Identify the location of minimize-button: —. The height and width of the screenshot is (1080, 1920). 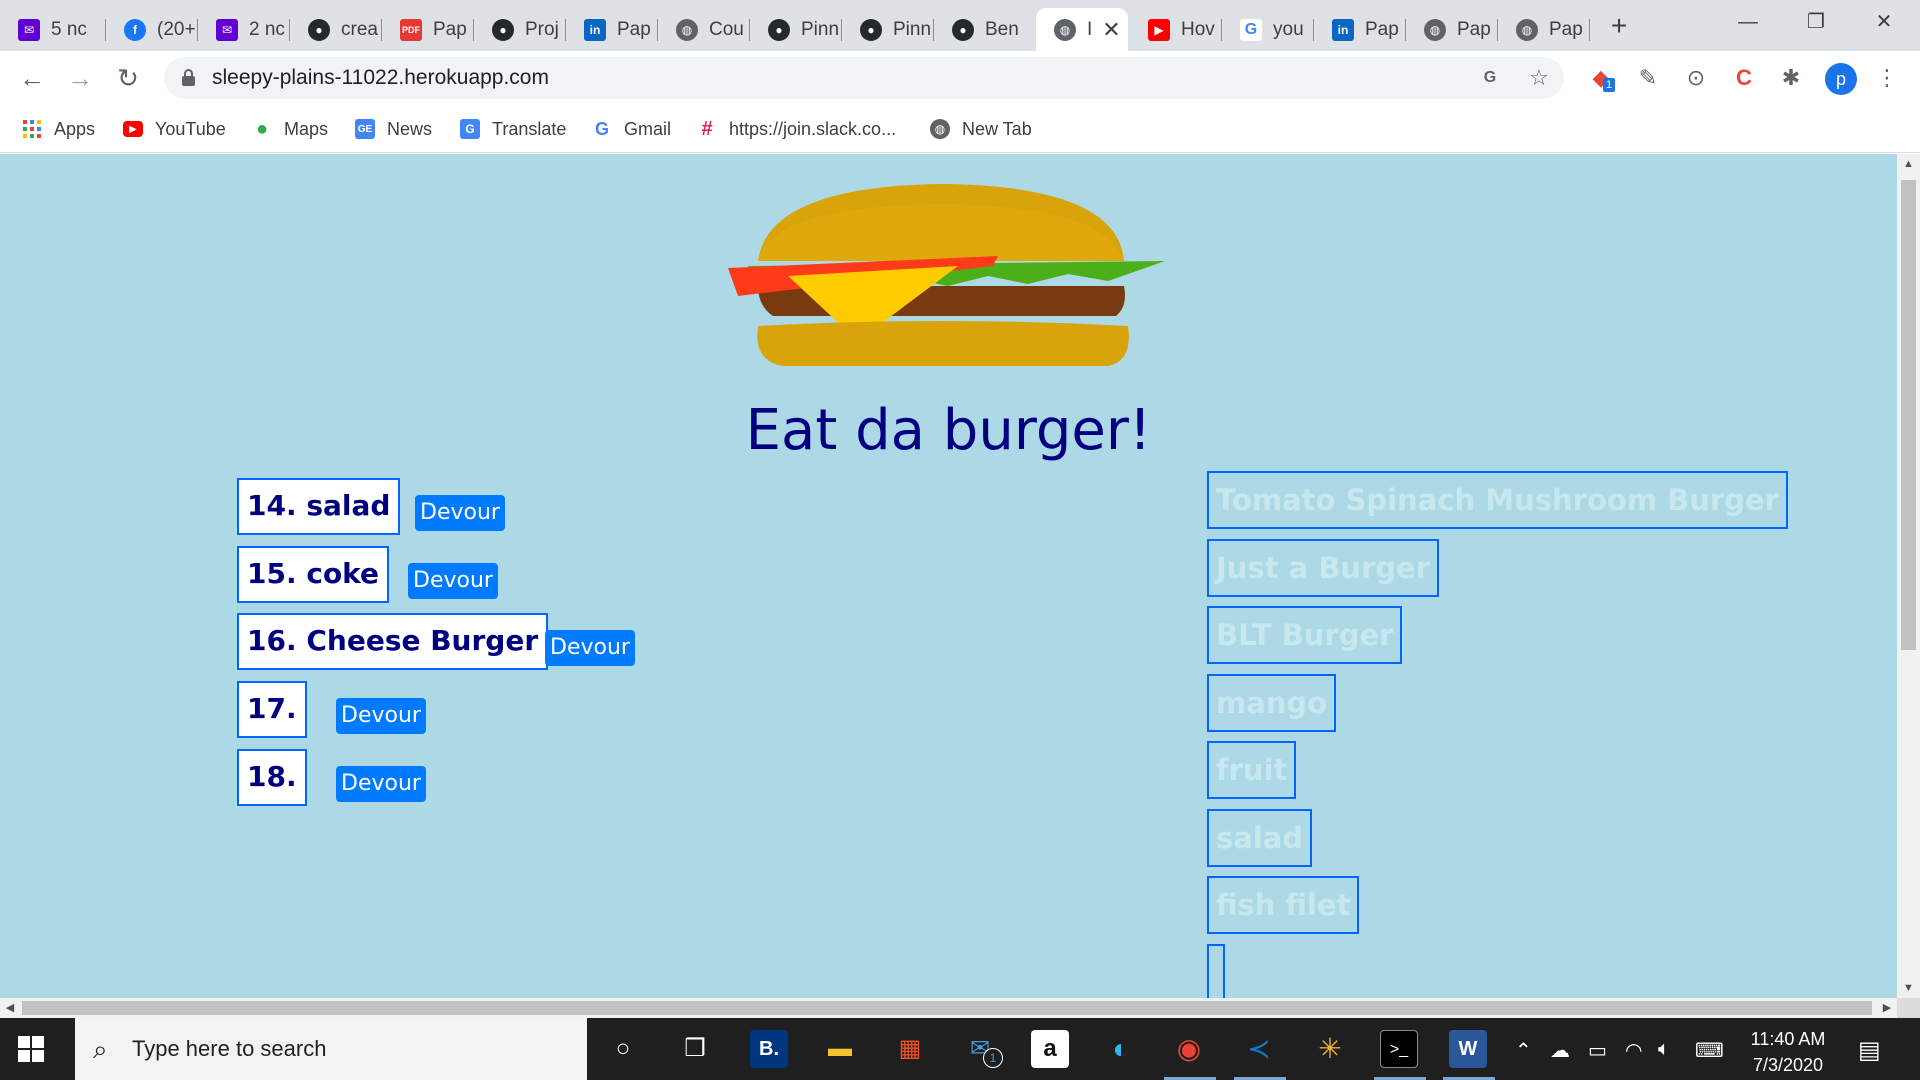
(1748, 22).